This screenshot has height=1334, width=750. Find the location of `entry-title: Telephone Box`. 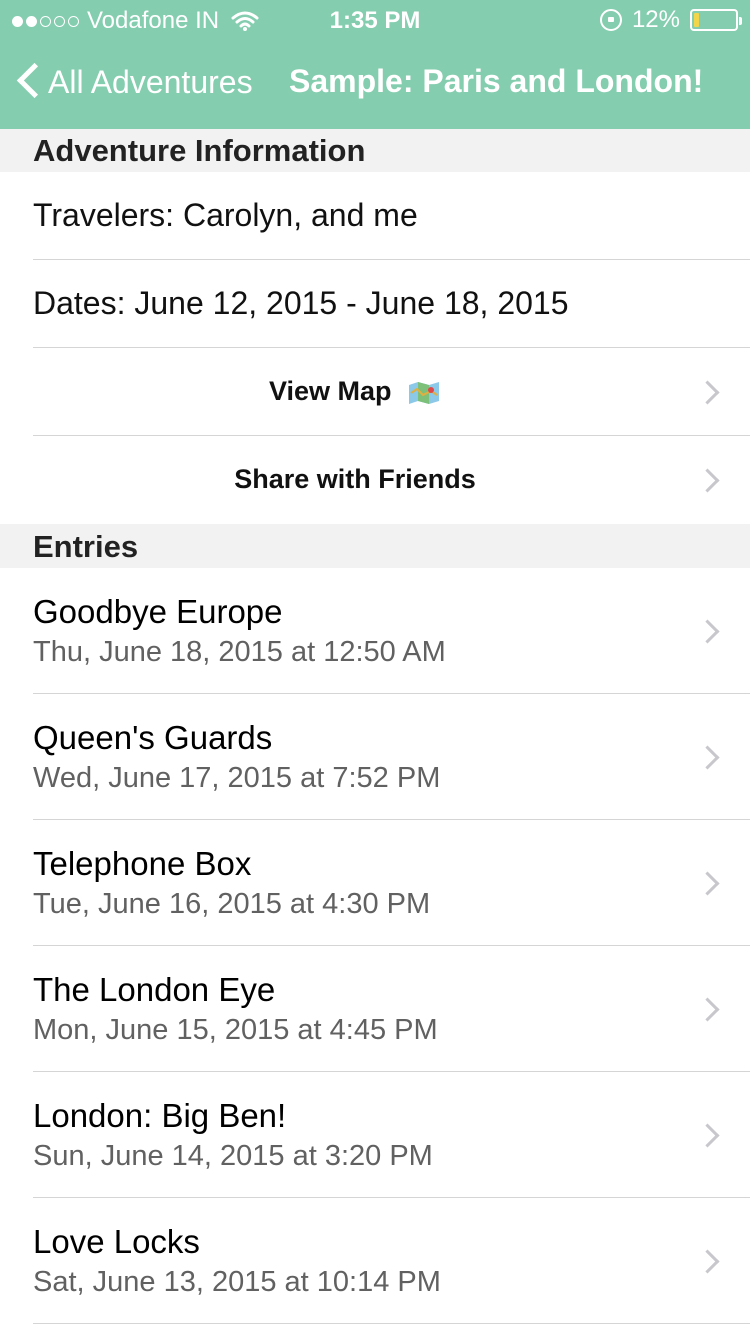

entry-title: Telephone Box is located at coordinates (142, 863).